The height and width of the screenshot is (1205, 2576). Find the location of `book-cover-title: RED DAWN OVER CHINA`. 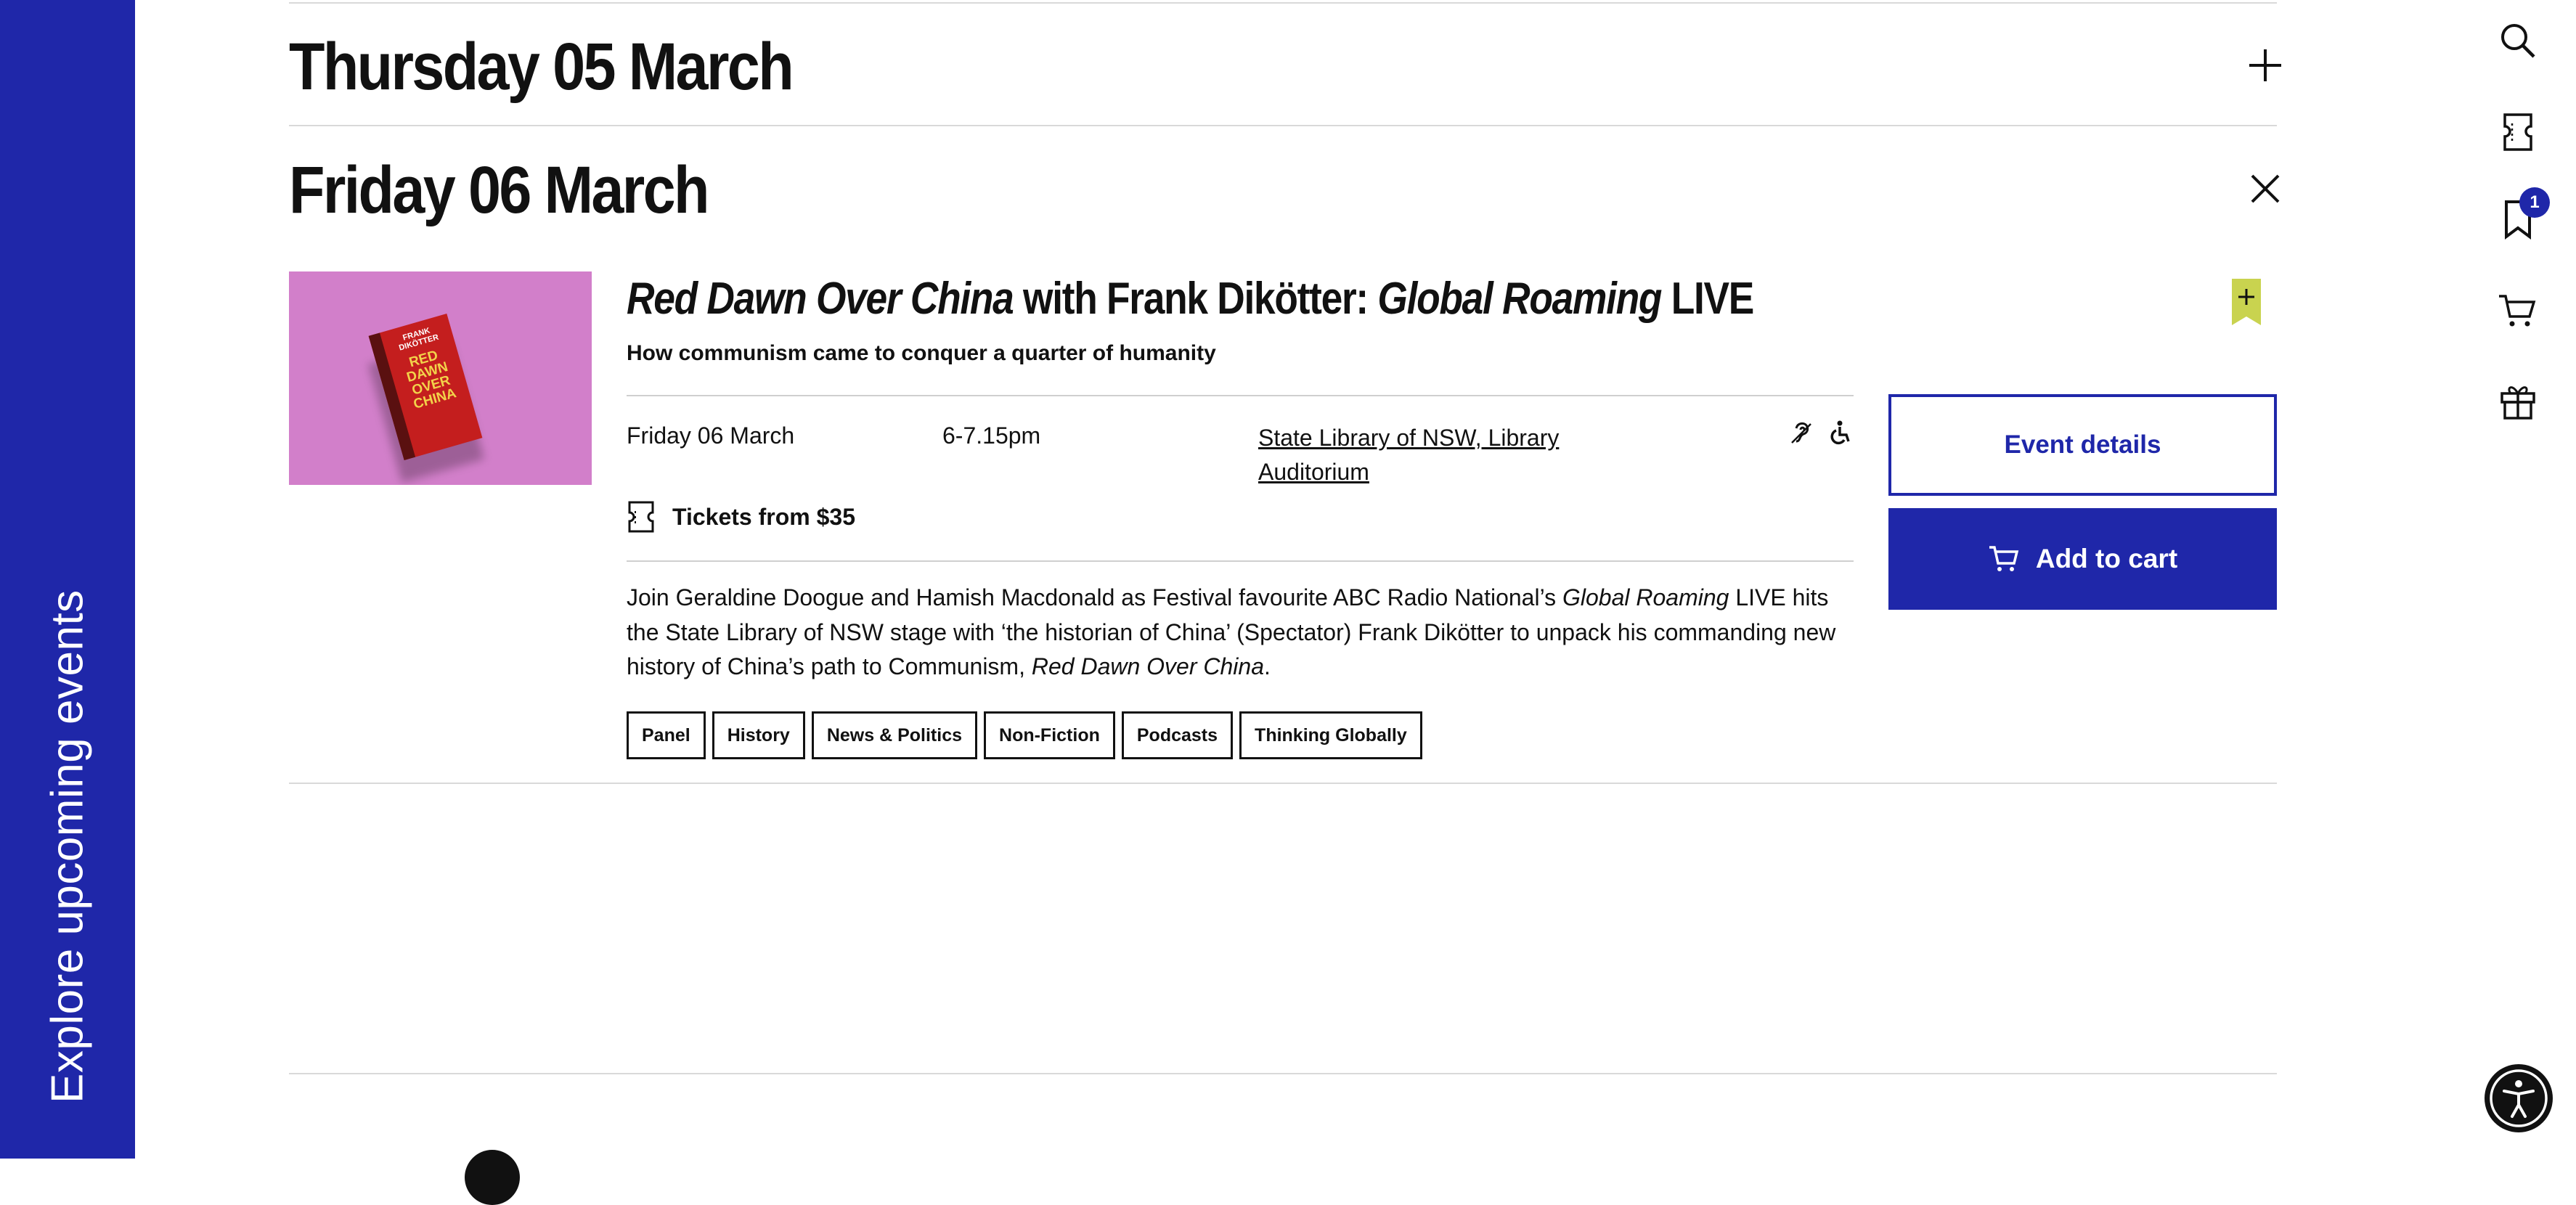

book-cover-title: RED DAWN OVER CHINA is located at coordinates (431, 380).